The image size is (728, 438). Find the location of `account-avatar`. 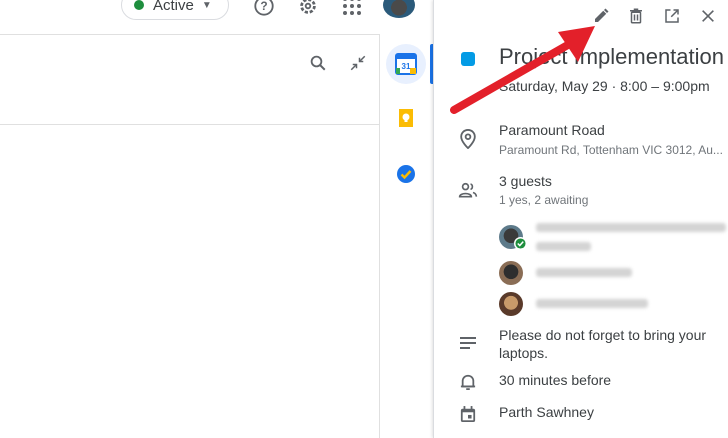

account-avatar is located at coordinates (399, 9).